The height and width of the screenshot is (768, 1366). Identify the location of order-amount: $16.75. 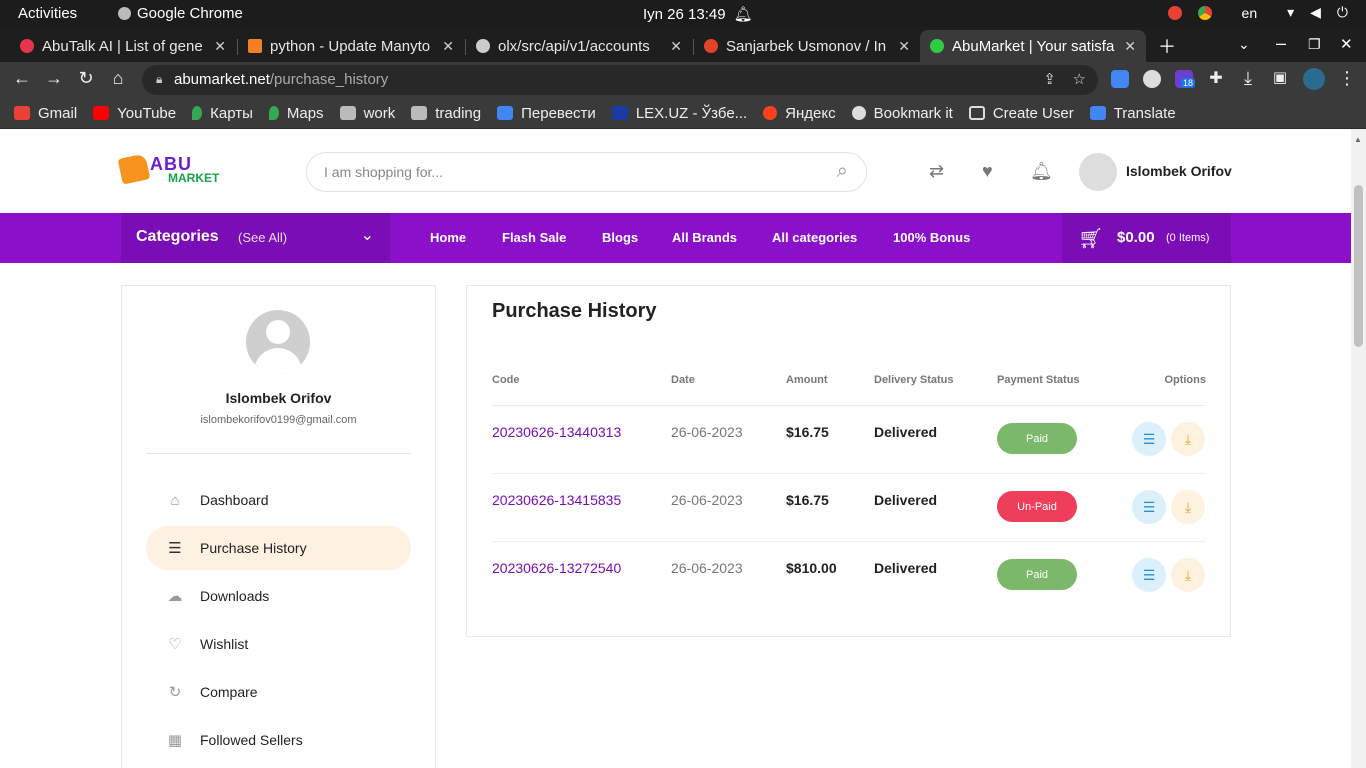
(807, 432).